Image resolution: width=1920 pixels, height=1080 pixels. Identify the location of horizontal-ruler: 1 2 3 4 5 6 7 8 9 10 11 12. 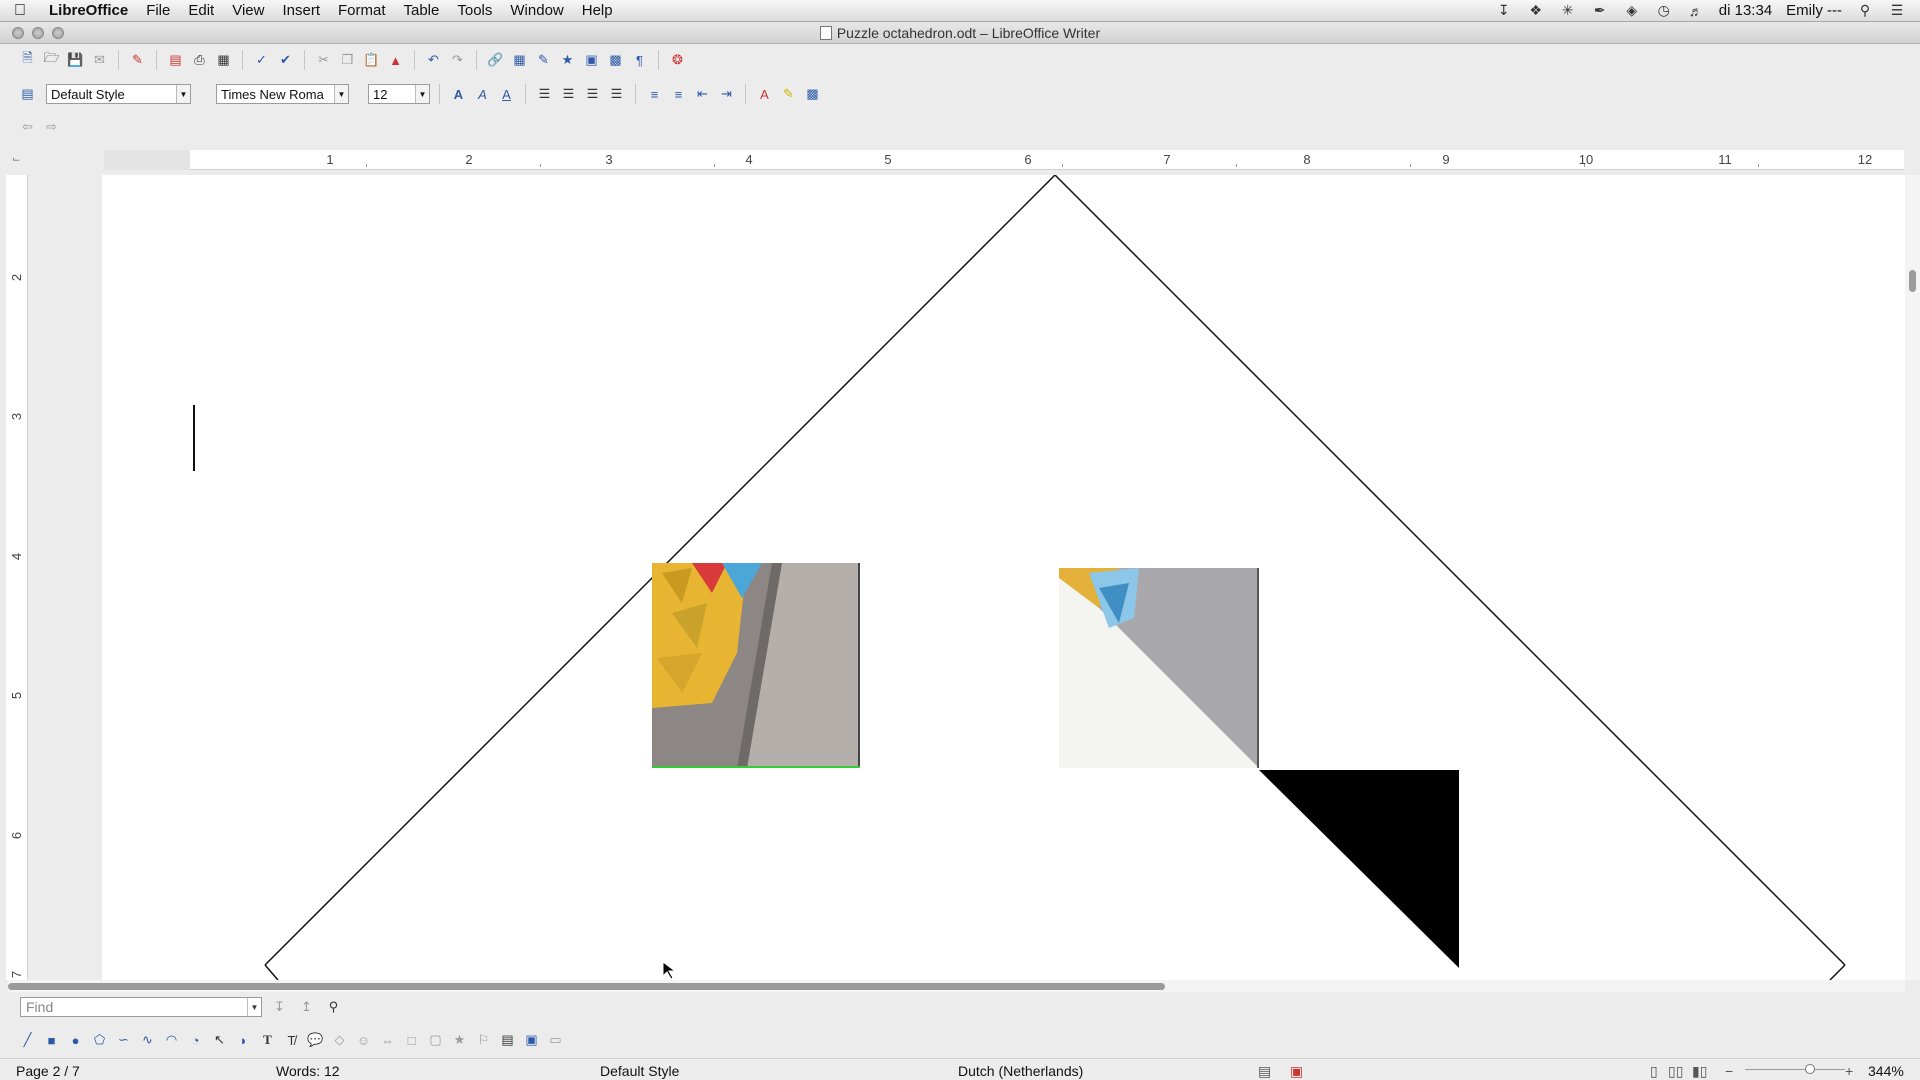
(1004, 160).